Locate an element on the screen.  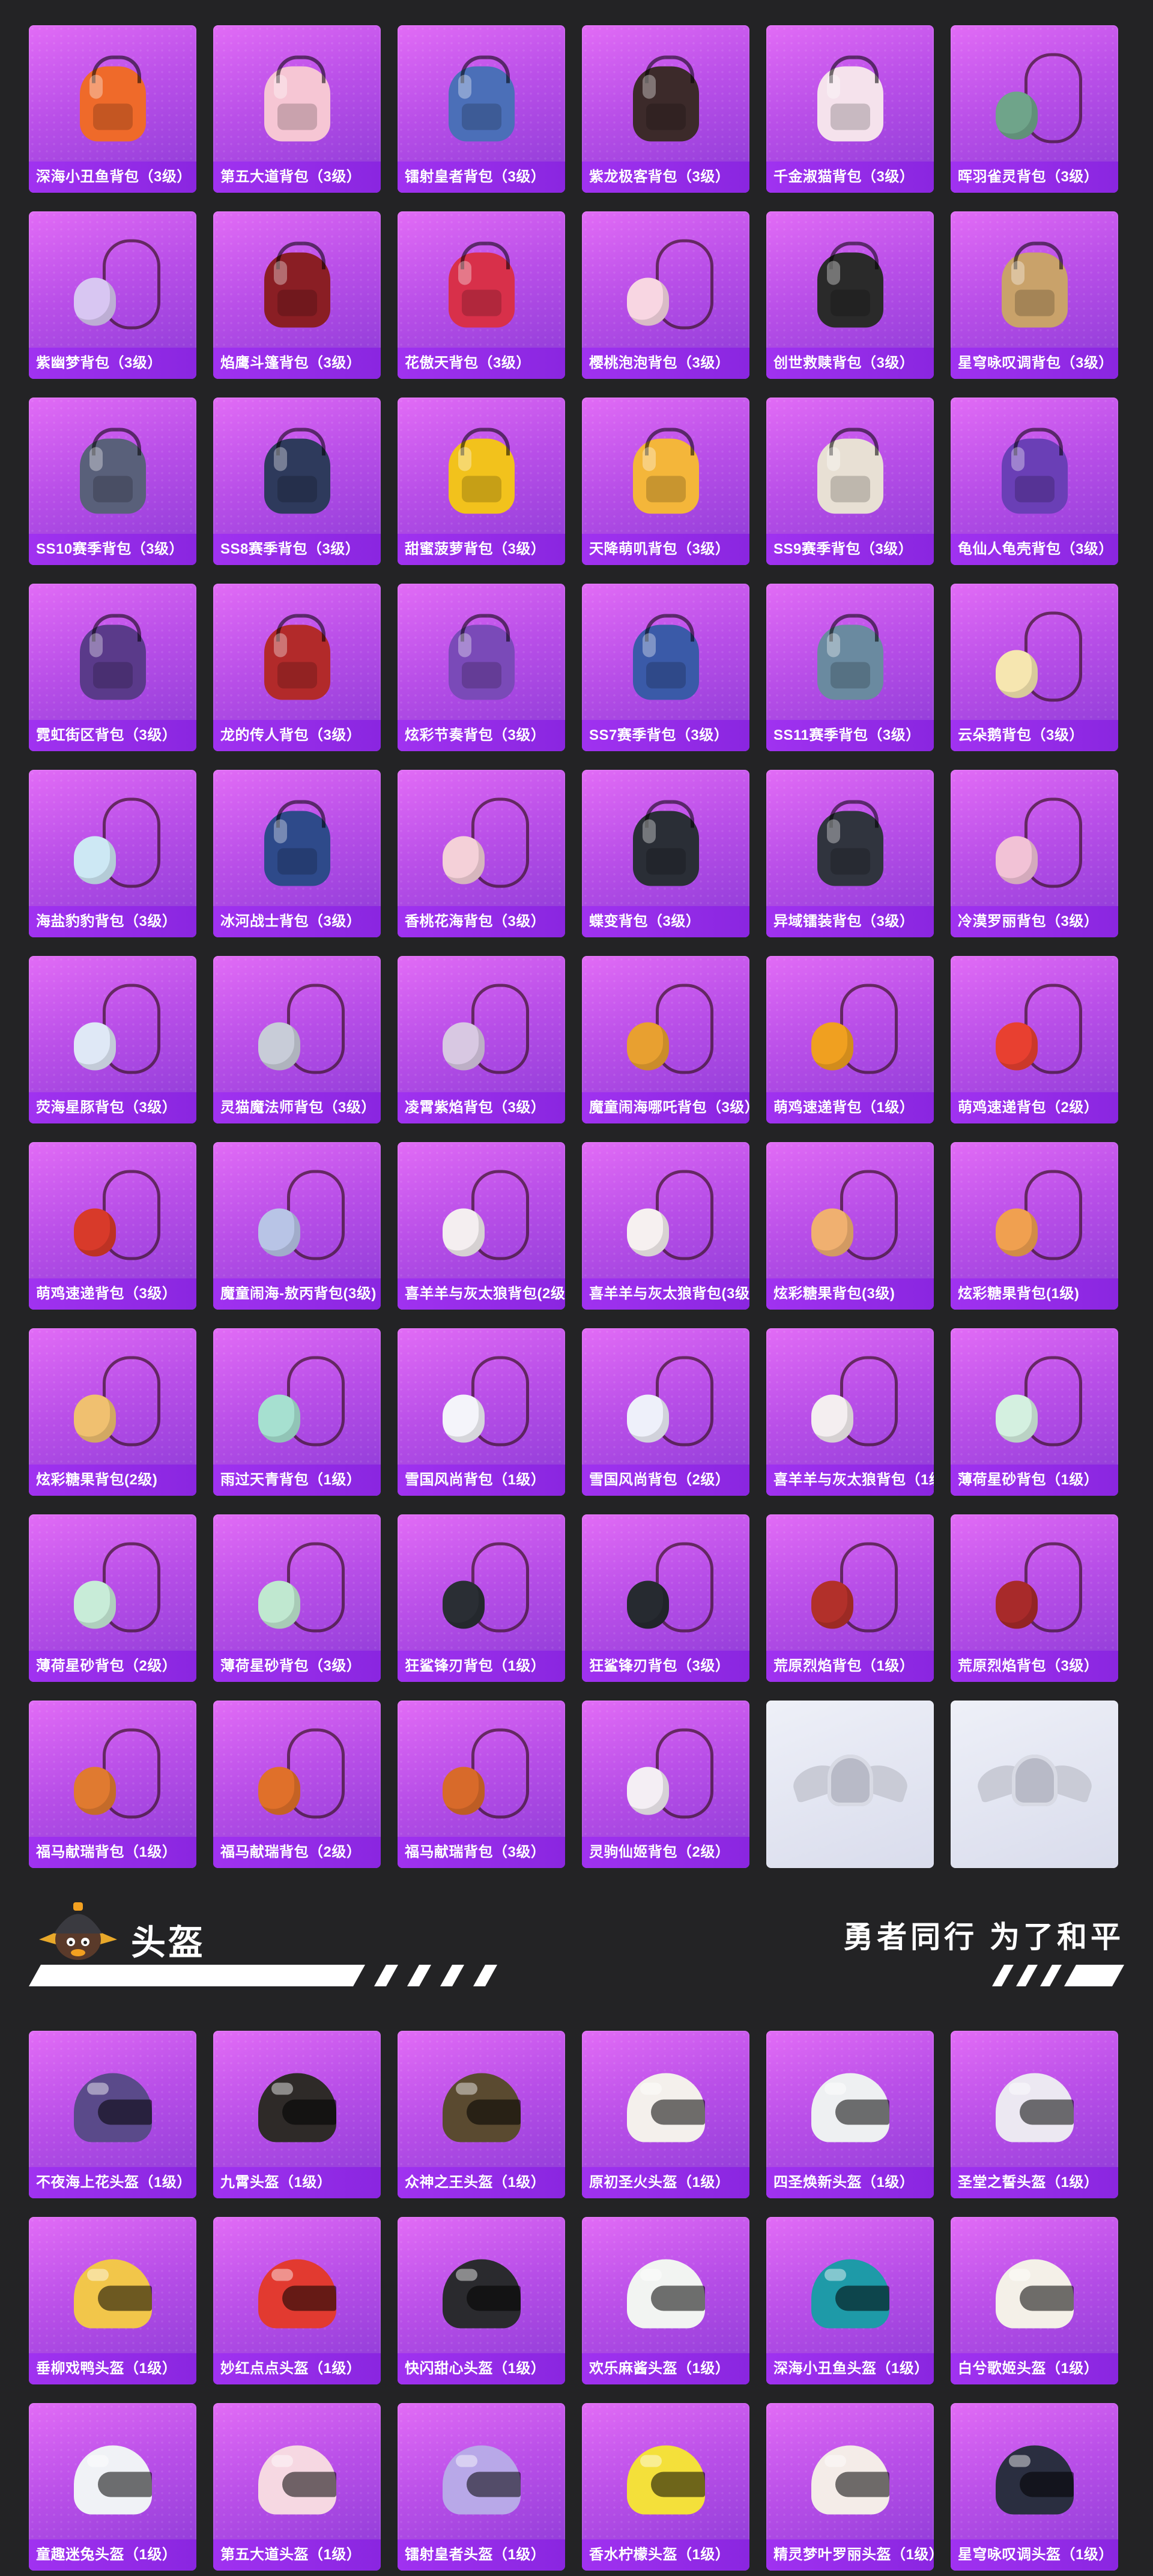
backpack-card: 荒原烈焰背包（1级） is located at coordinates (850, 1598).